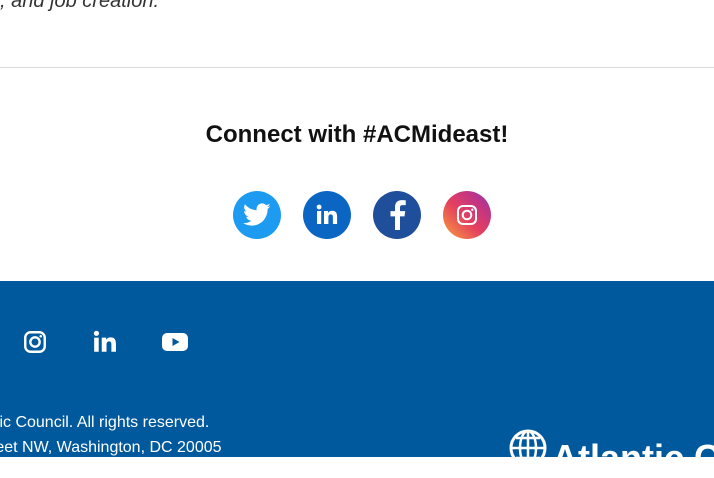 Image resolution: width=714 pixels, height=478 pixels. I want to click on twitter-link, so click(257, 215).